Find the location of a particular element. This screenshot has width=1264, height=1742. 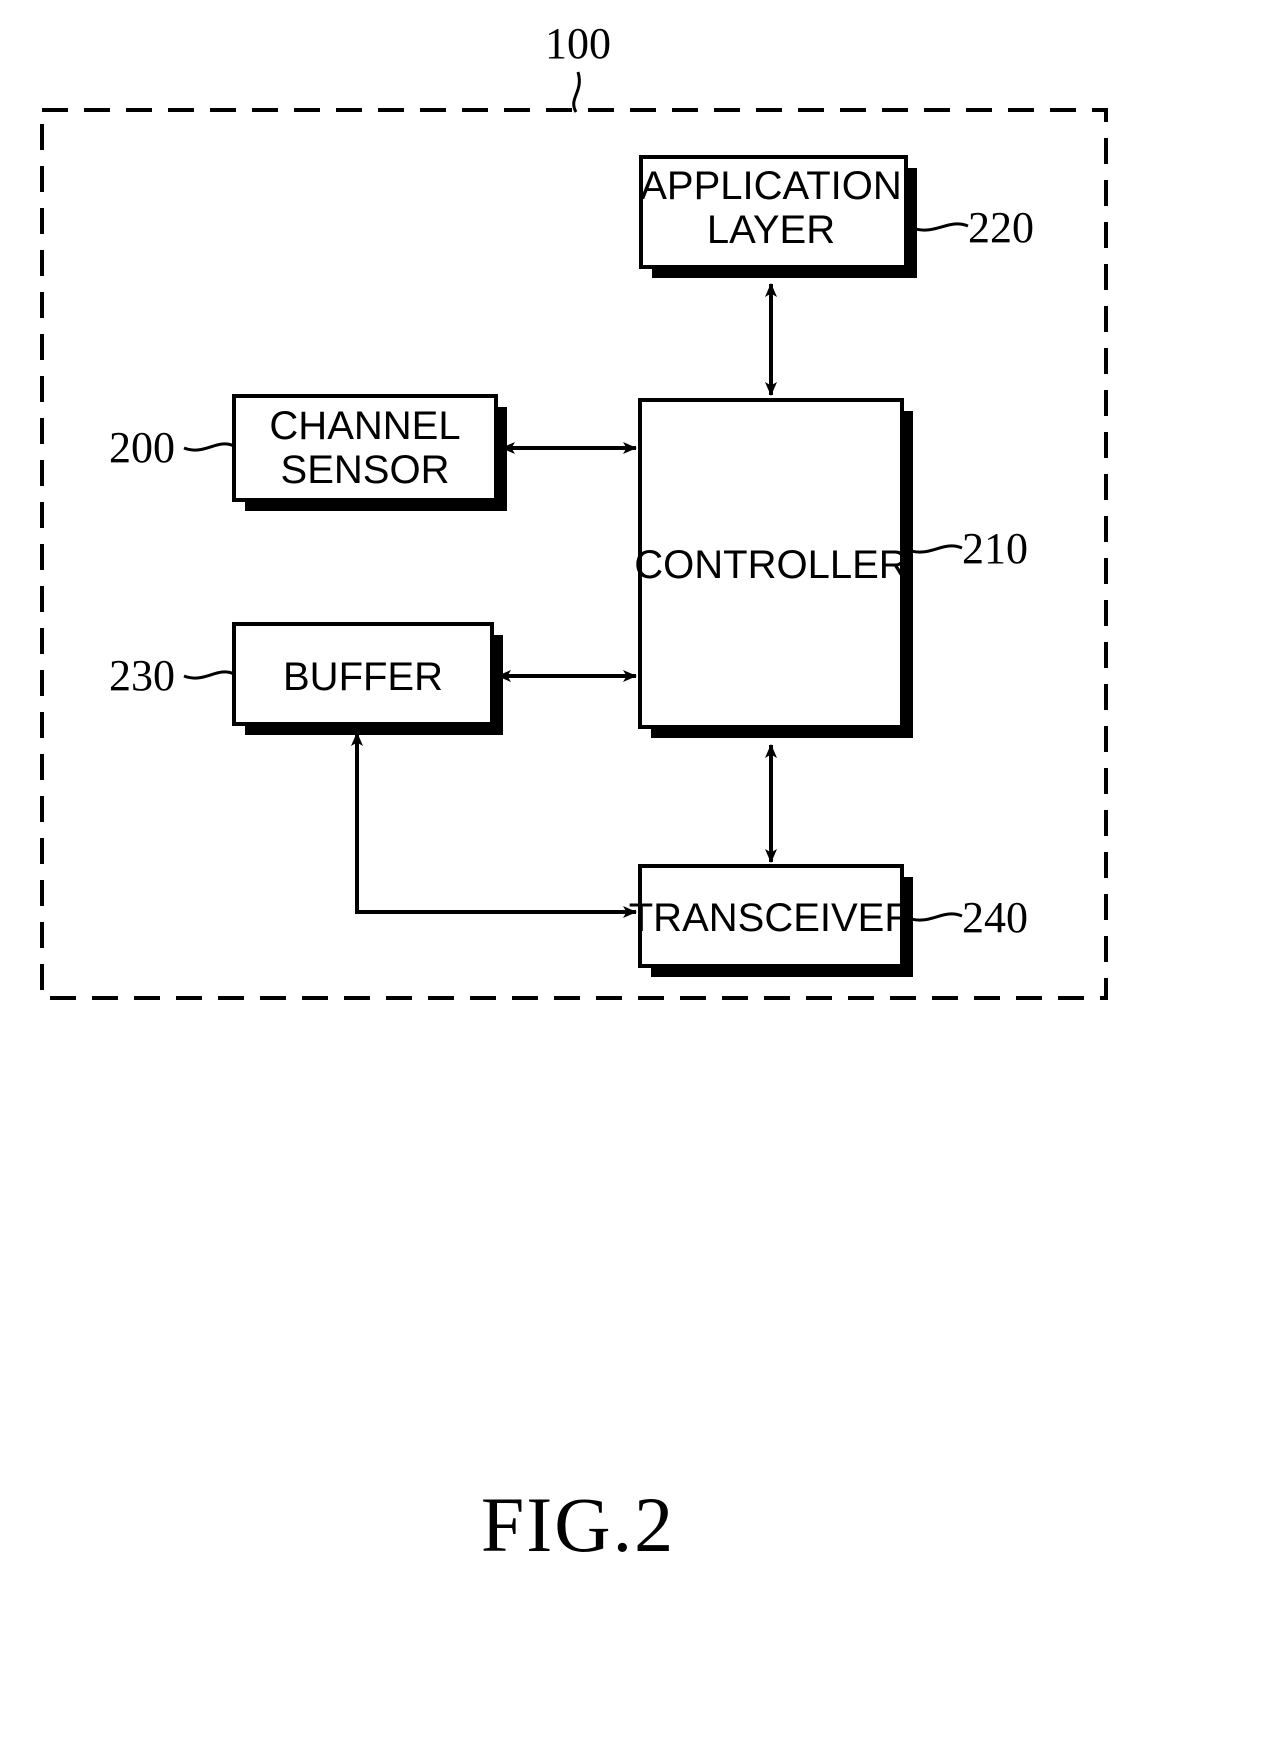

controller-ref: 210 is located at coordinates (995, 548).